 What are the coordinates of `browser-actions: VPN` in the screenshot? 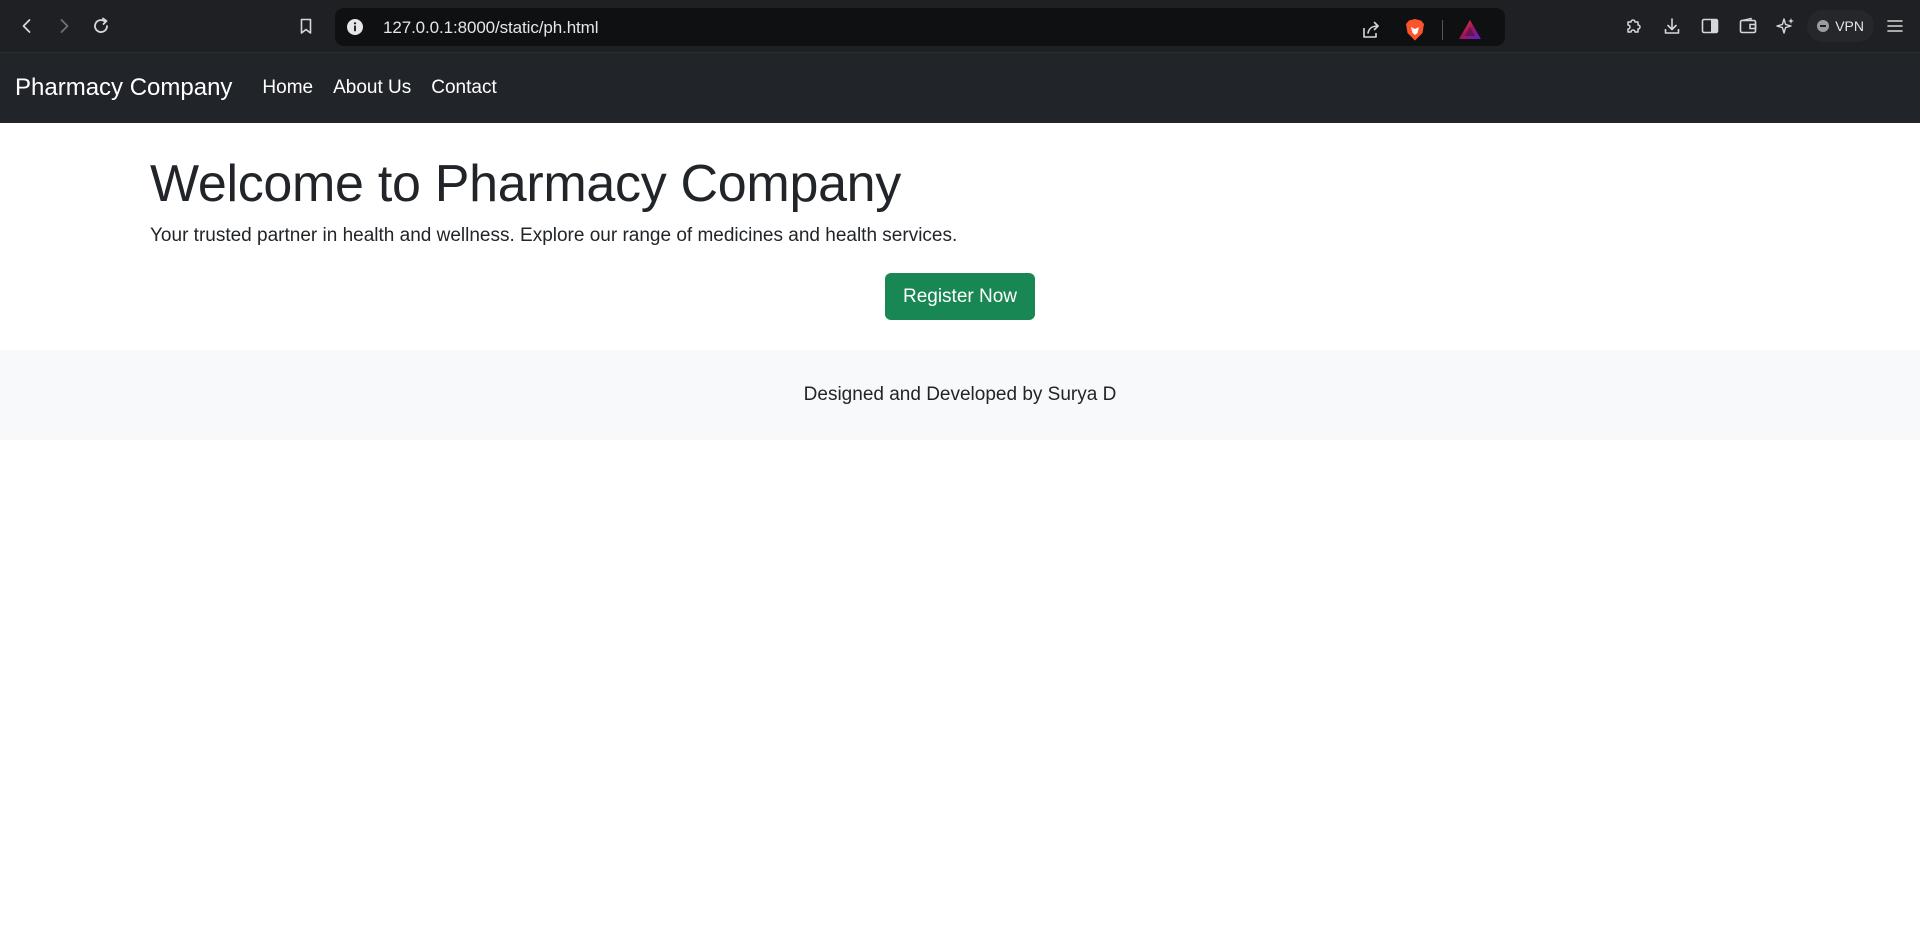 It's located at (1764, 26).